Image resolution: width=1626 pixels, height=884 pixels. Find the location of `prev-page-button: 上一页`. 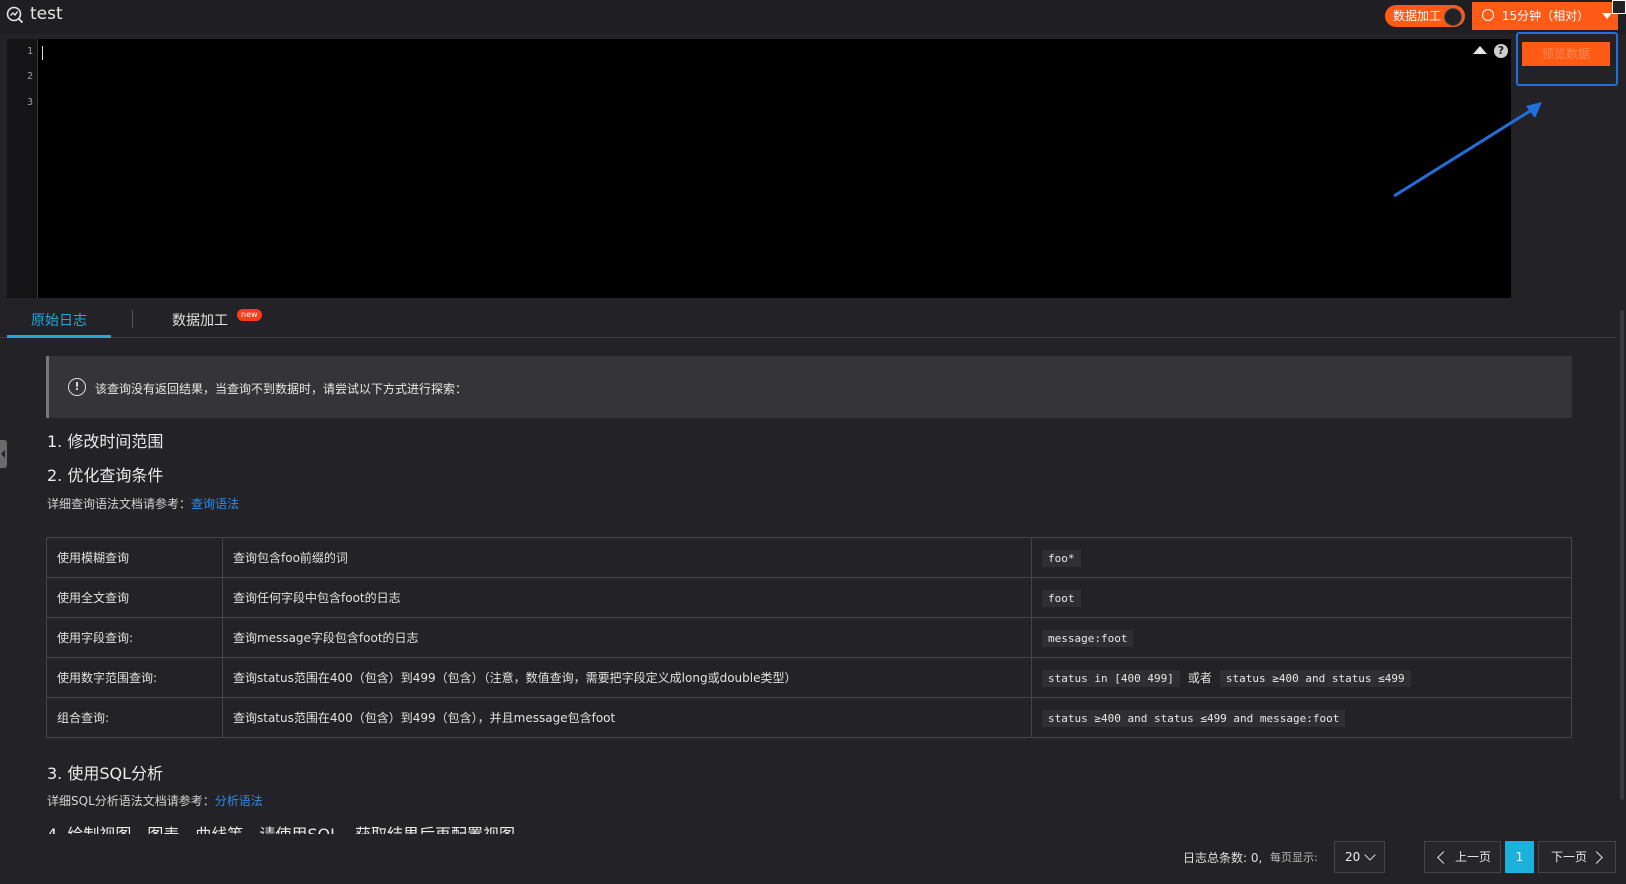

prev-page-button: 上一页 is located at coordinates (1462, 857).